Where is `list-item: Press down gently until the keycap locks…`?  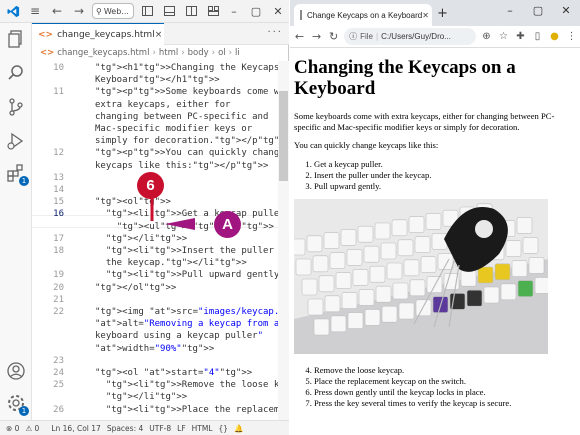
list-item: Press down gently until the keycap locks… is located at coordinates (445, 392).